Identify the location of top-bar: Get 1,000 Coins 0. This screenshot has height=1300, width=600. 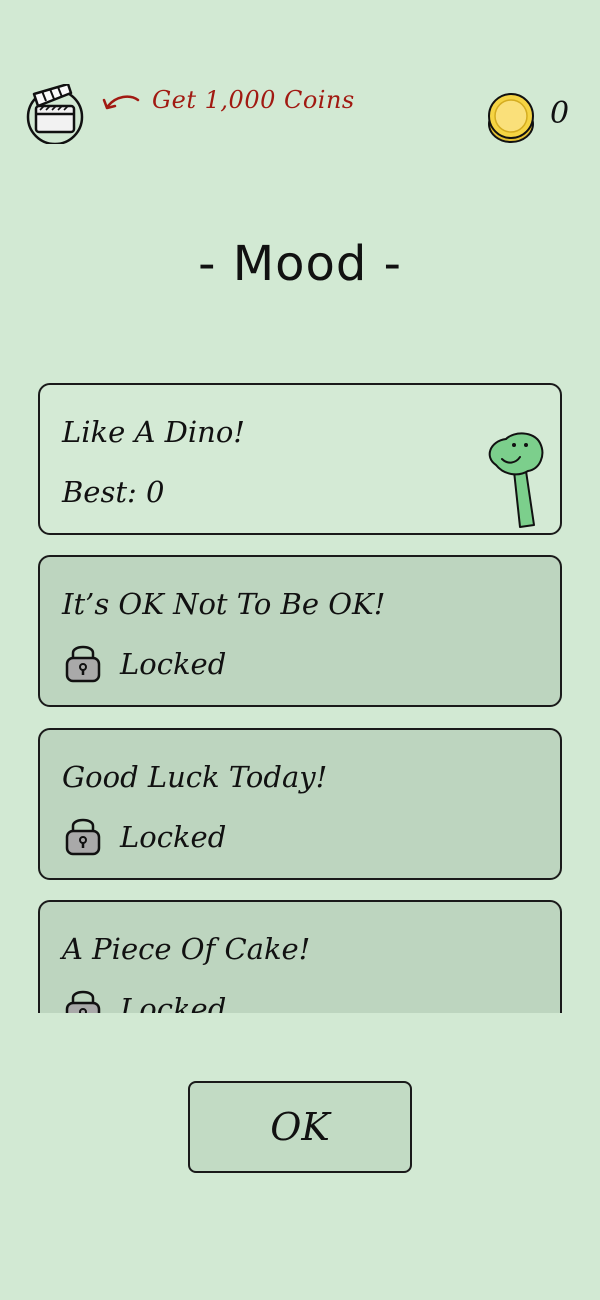
(300, 80).